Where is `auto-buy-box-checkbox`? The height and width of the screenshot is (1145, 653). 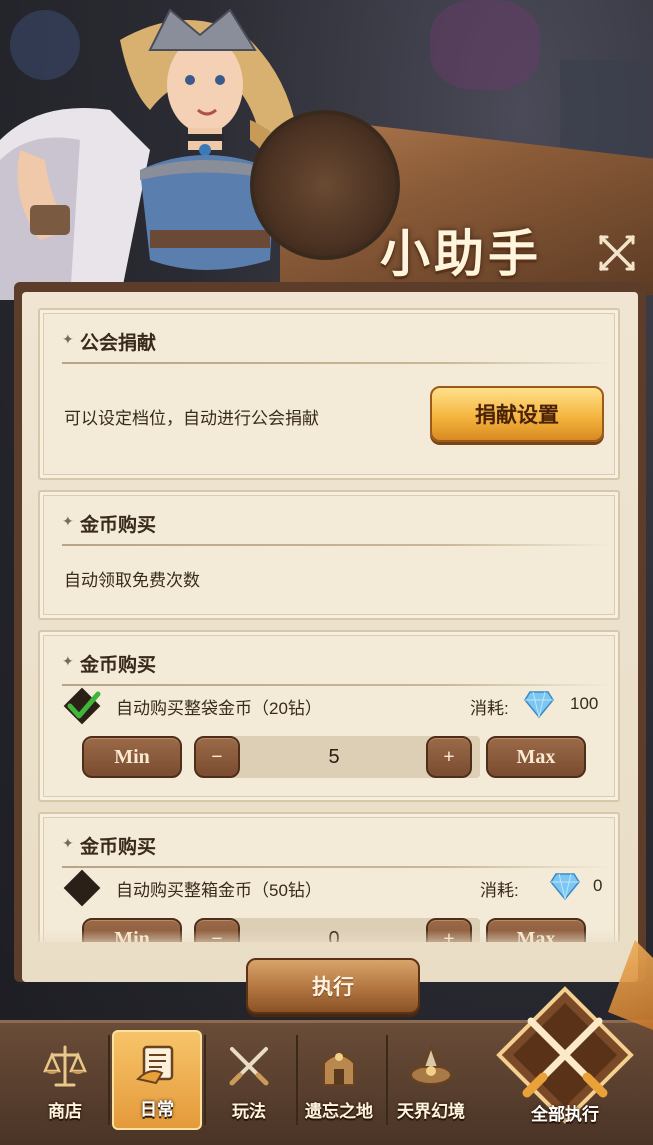
auto-buy-box-checkbox is located at coordinates (82, 888).